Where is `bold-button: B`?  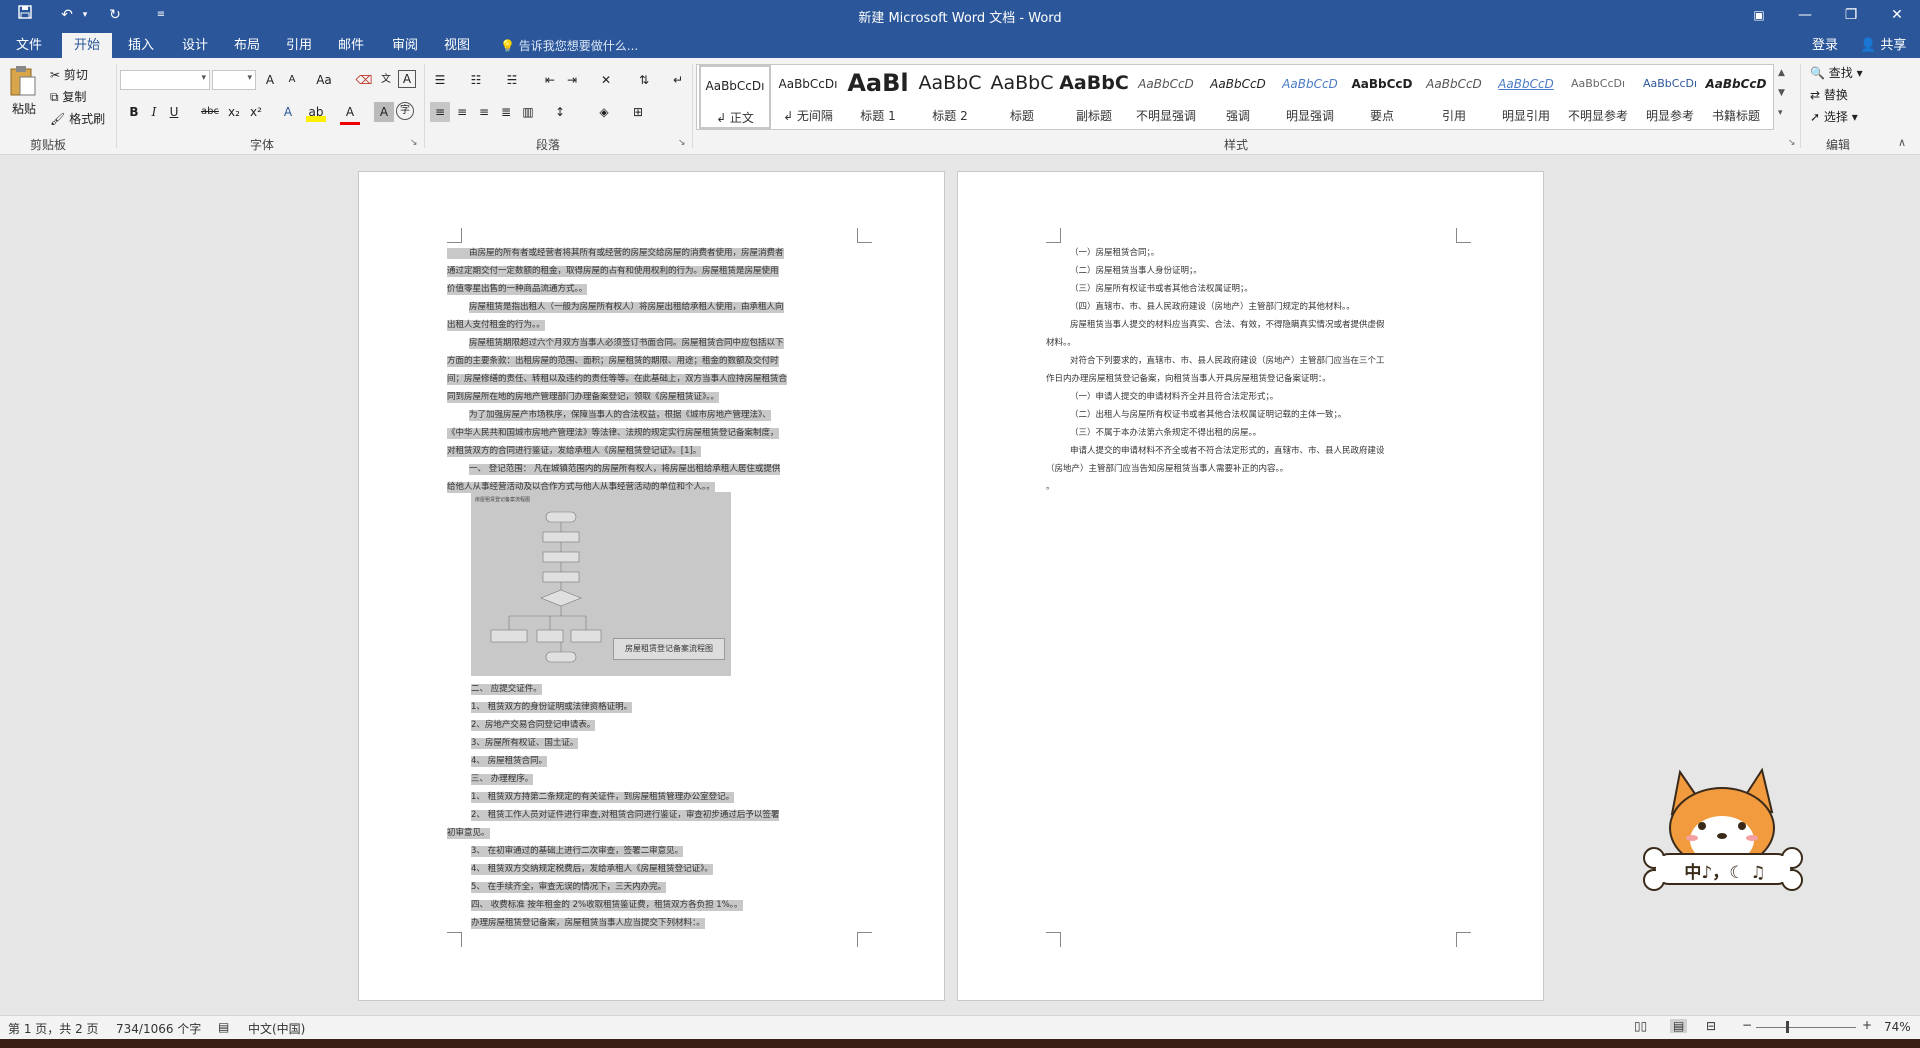
bold-button: B is located at coordinates (134, 112).